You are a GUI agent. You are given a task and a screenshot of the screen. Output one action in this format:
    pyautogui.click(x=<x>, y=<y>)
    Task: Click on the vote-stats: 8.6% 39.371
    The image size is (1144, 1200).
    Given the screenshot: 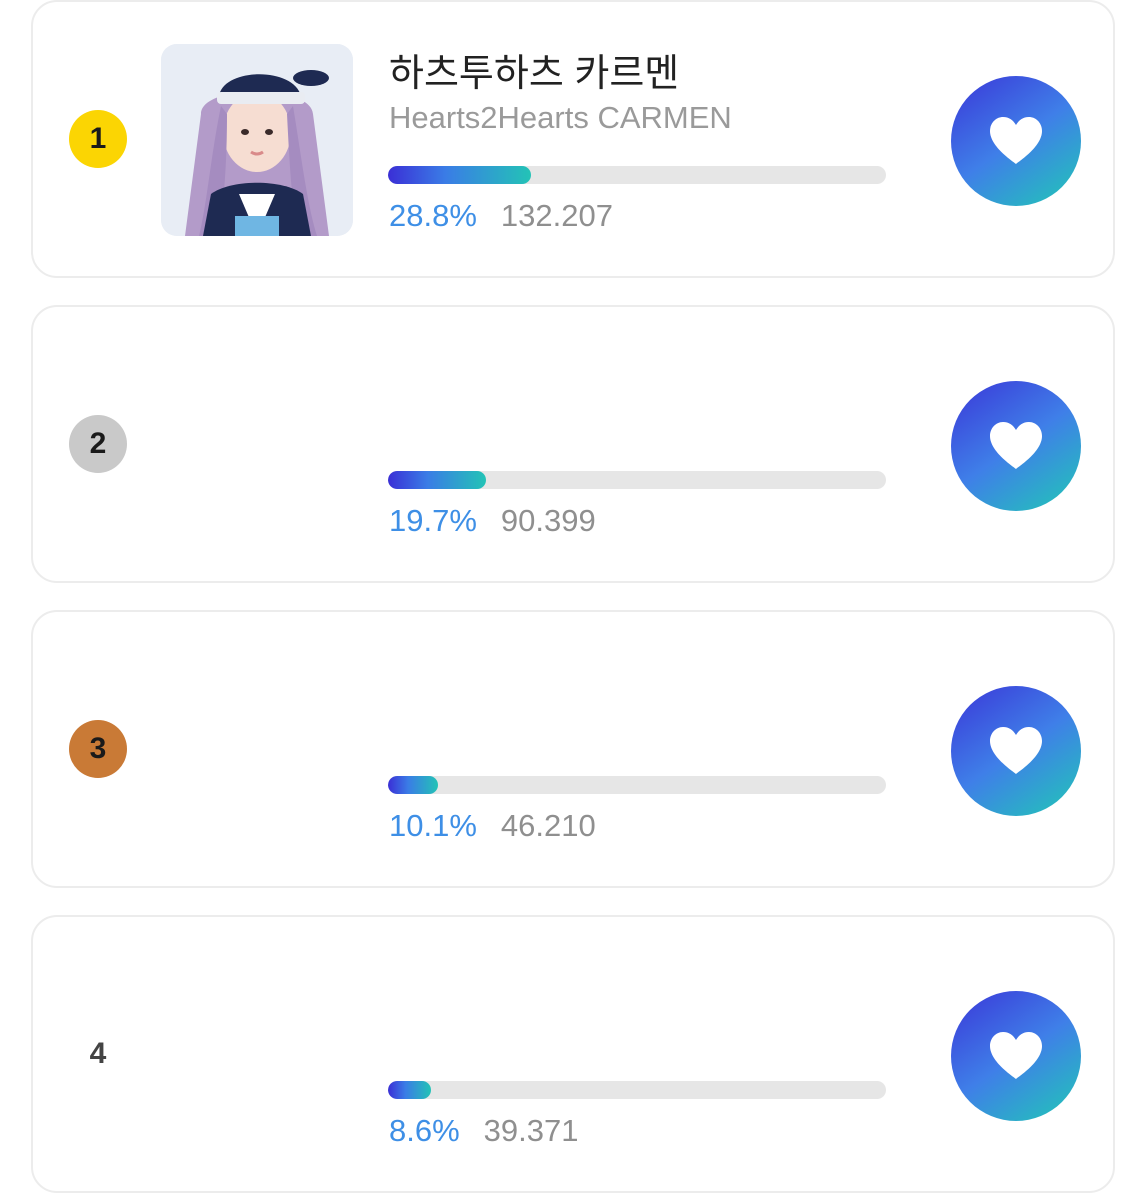 What is the action you would take?
    pyautogui.click(x=484, y=1131)
    